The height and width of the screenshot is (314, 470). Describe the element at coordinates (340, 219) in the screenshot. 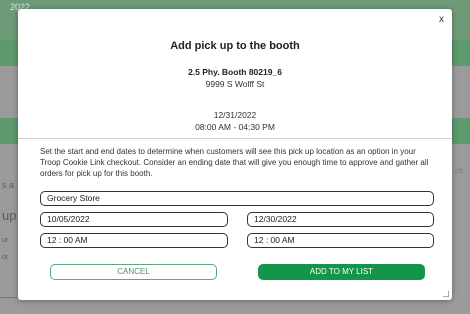

I see `end-date-field: 12/30/2022` at that location.